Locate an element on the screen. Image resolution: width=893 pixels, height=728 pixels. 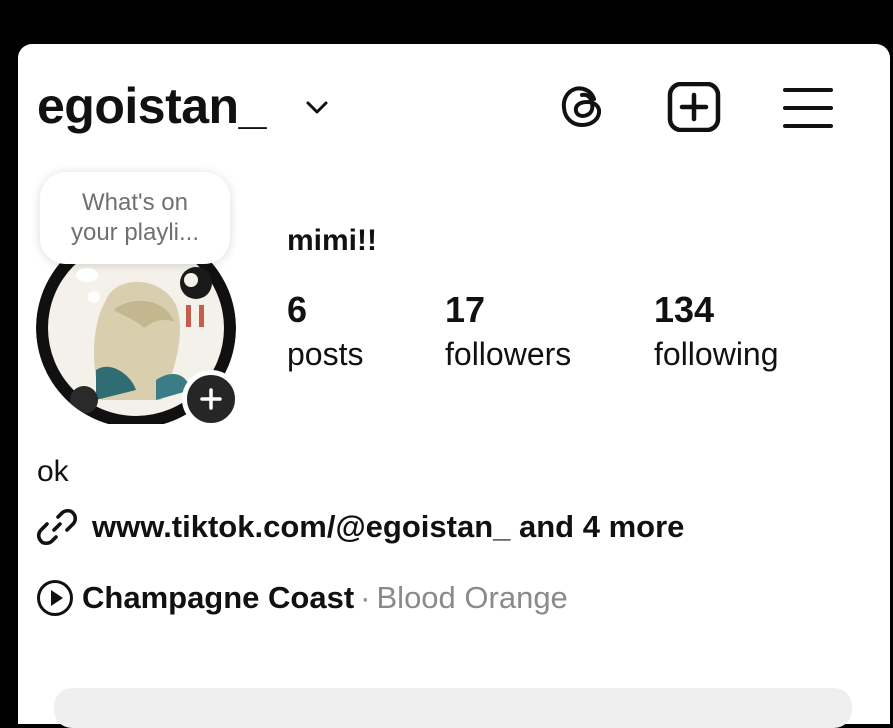
menu-icon is located at coordinates (808, 108).